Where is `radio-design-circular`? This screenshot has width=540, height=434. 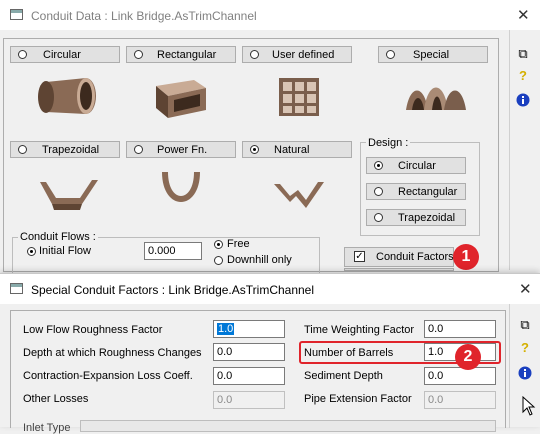
radio-design-circular is located at coordinates (378, 165).